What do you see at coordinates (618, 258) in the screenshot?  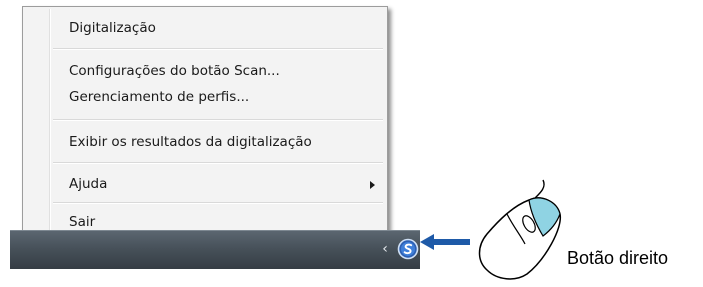 I see `annotation-caption: Botão direito` at bounding box center [618, 258].